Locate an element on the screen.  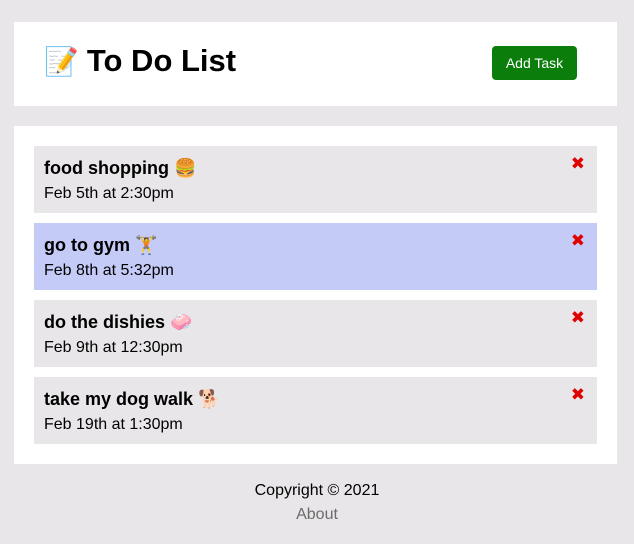
header: 📝 To Do List Add Task is located at coordinates (315, 64).